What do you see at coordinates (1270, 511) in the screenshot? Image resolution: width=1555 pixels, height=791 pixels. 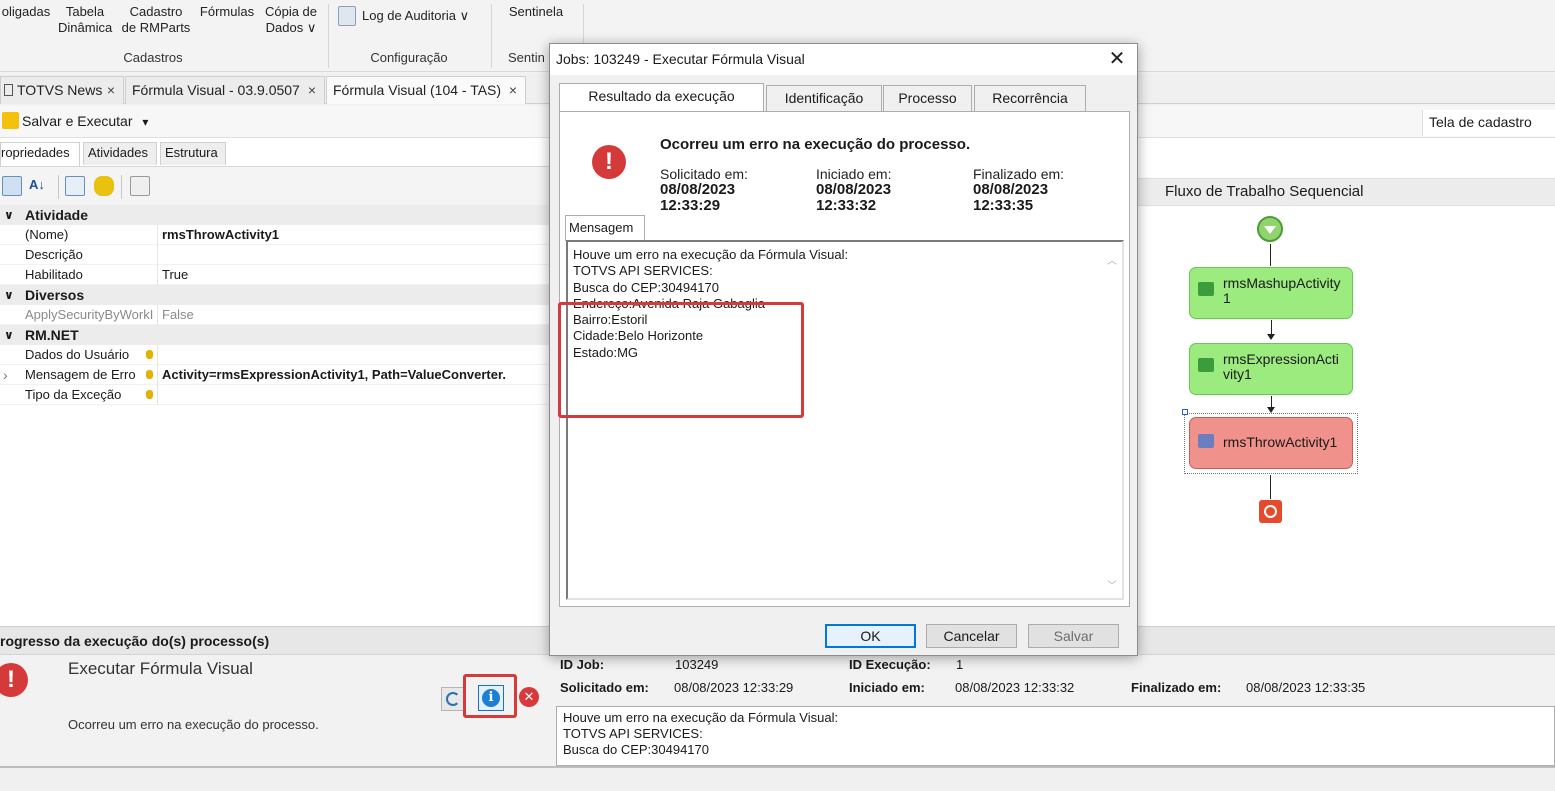 I see `end-icon` at bounding box center [1270, 511].